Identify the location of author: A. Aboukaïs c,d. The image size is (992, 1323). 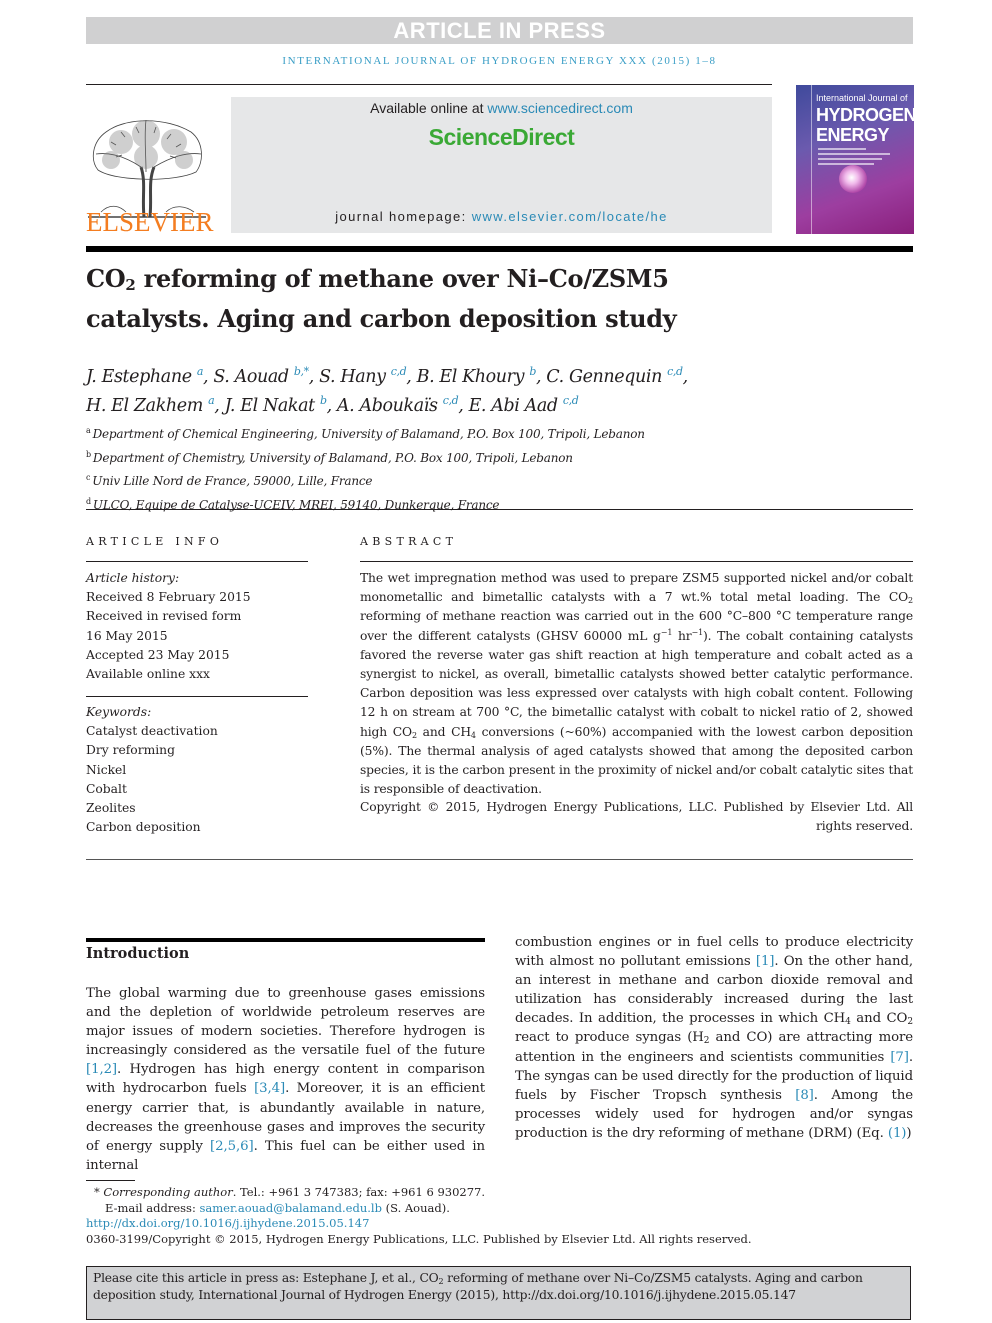
(398, 405).